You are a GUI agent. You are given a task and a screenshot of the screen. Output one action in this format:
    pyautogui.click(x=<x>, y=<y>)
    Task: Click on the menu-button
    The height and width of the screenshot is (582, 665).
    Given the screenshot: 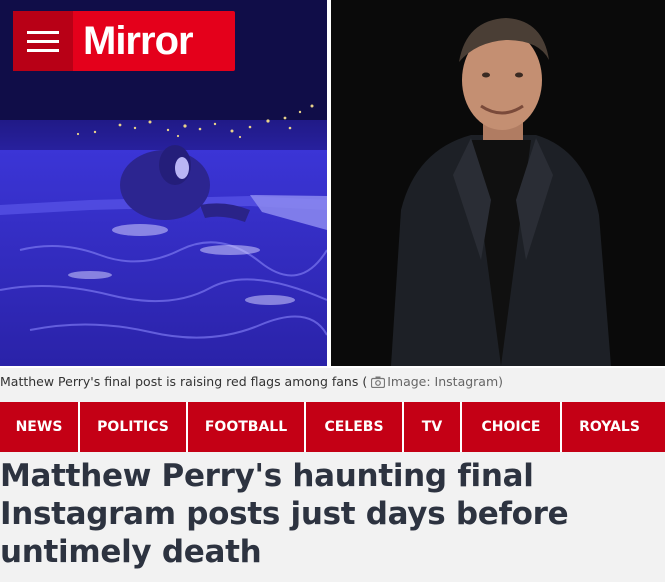 What is the action you would take?
    pyautogui.click(x=43, y=41)
    